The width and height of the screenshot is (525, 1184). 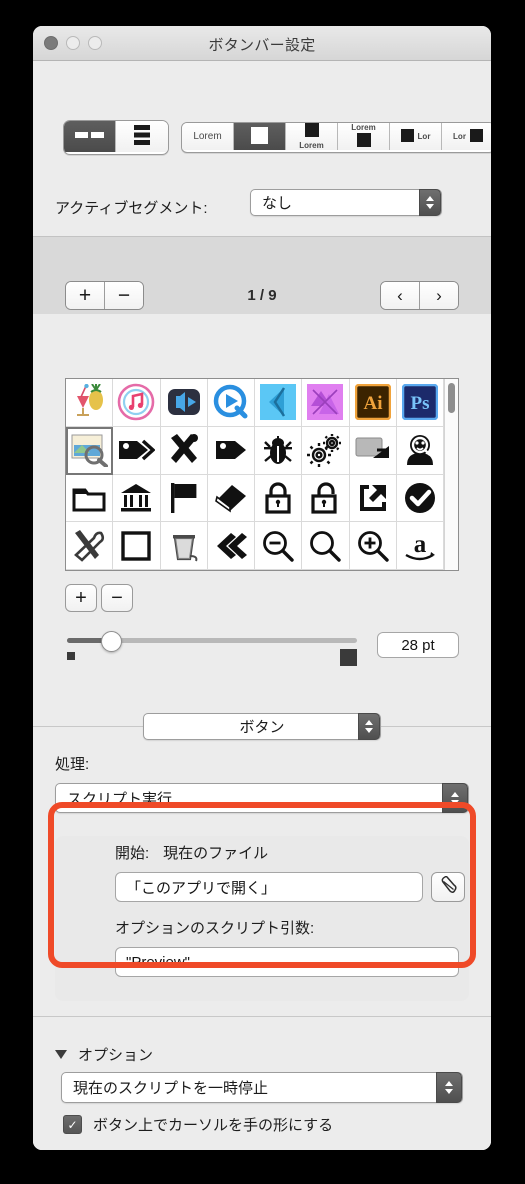 I want to click on zoom-out-icon, so click(x=279, y=546).